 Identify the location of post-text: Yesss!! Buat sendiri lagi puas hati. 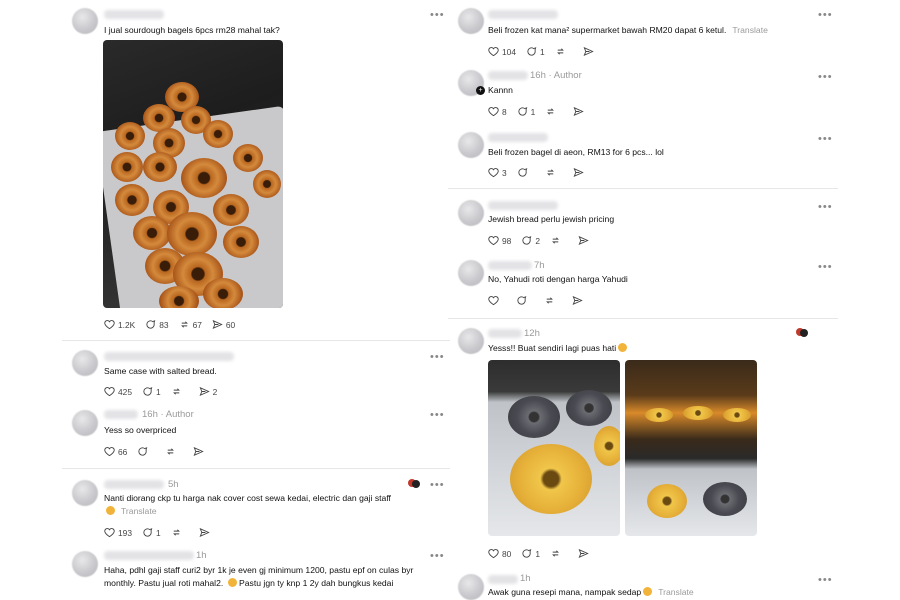
(558, 348).